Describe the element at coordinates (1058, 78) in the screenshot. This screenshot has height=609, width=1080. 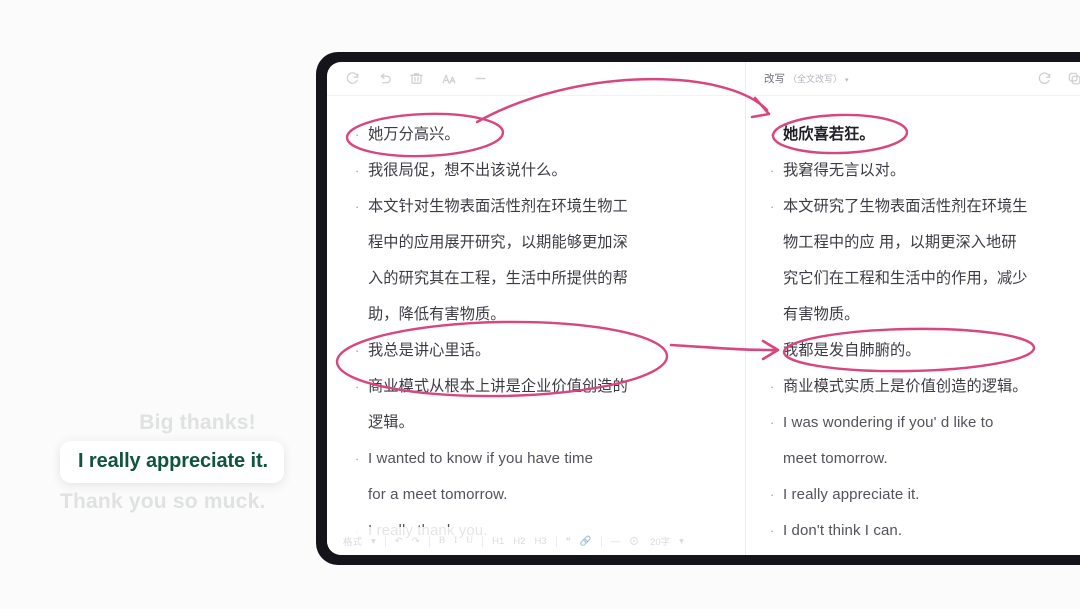
I see `rewrite-actions` at that location.